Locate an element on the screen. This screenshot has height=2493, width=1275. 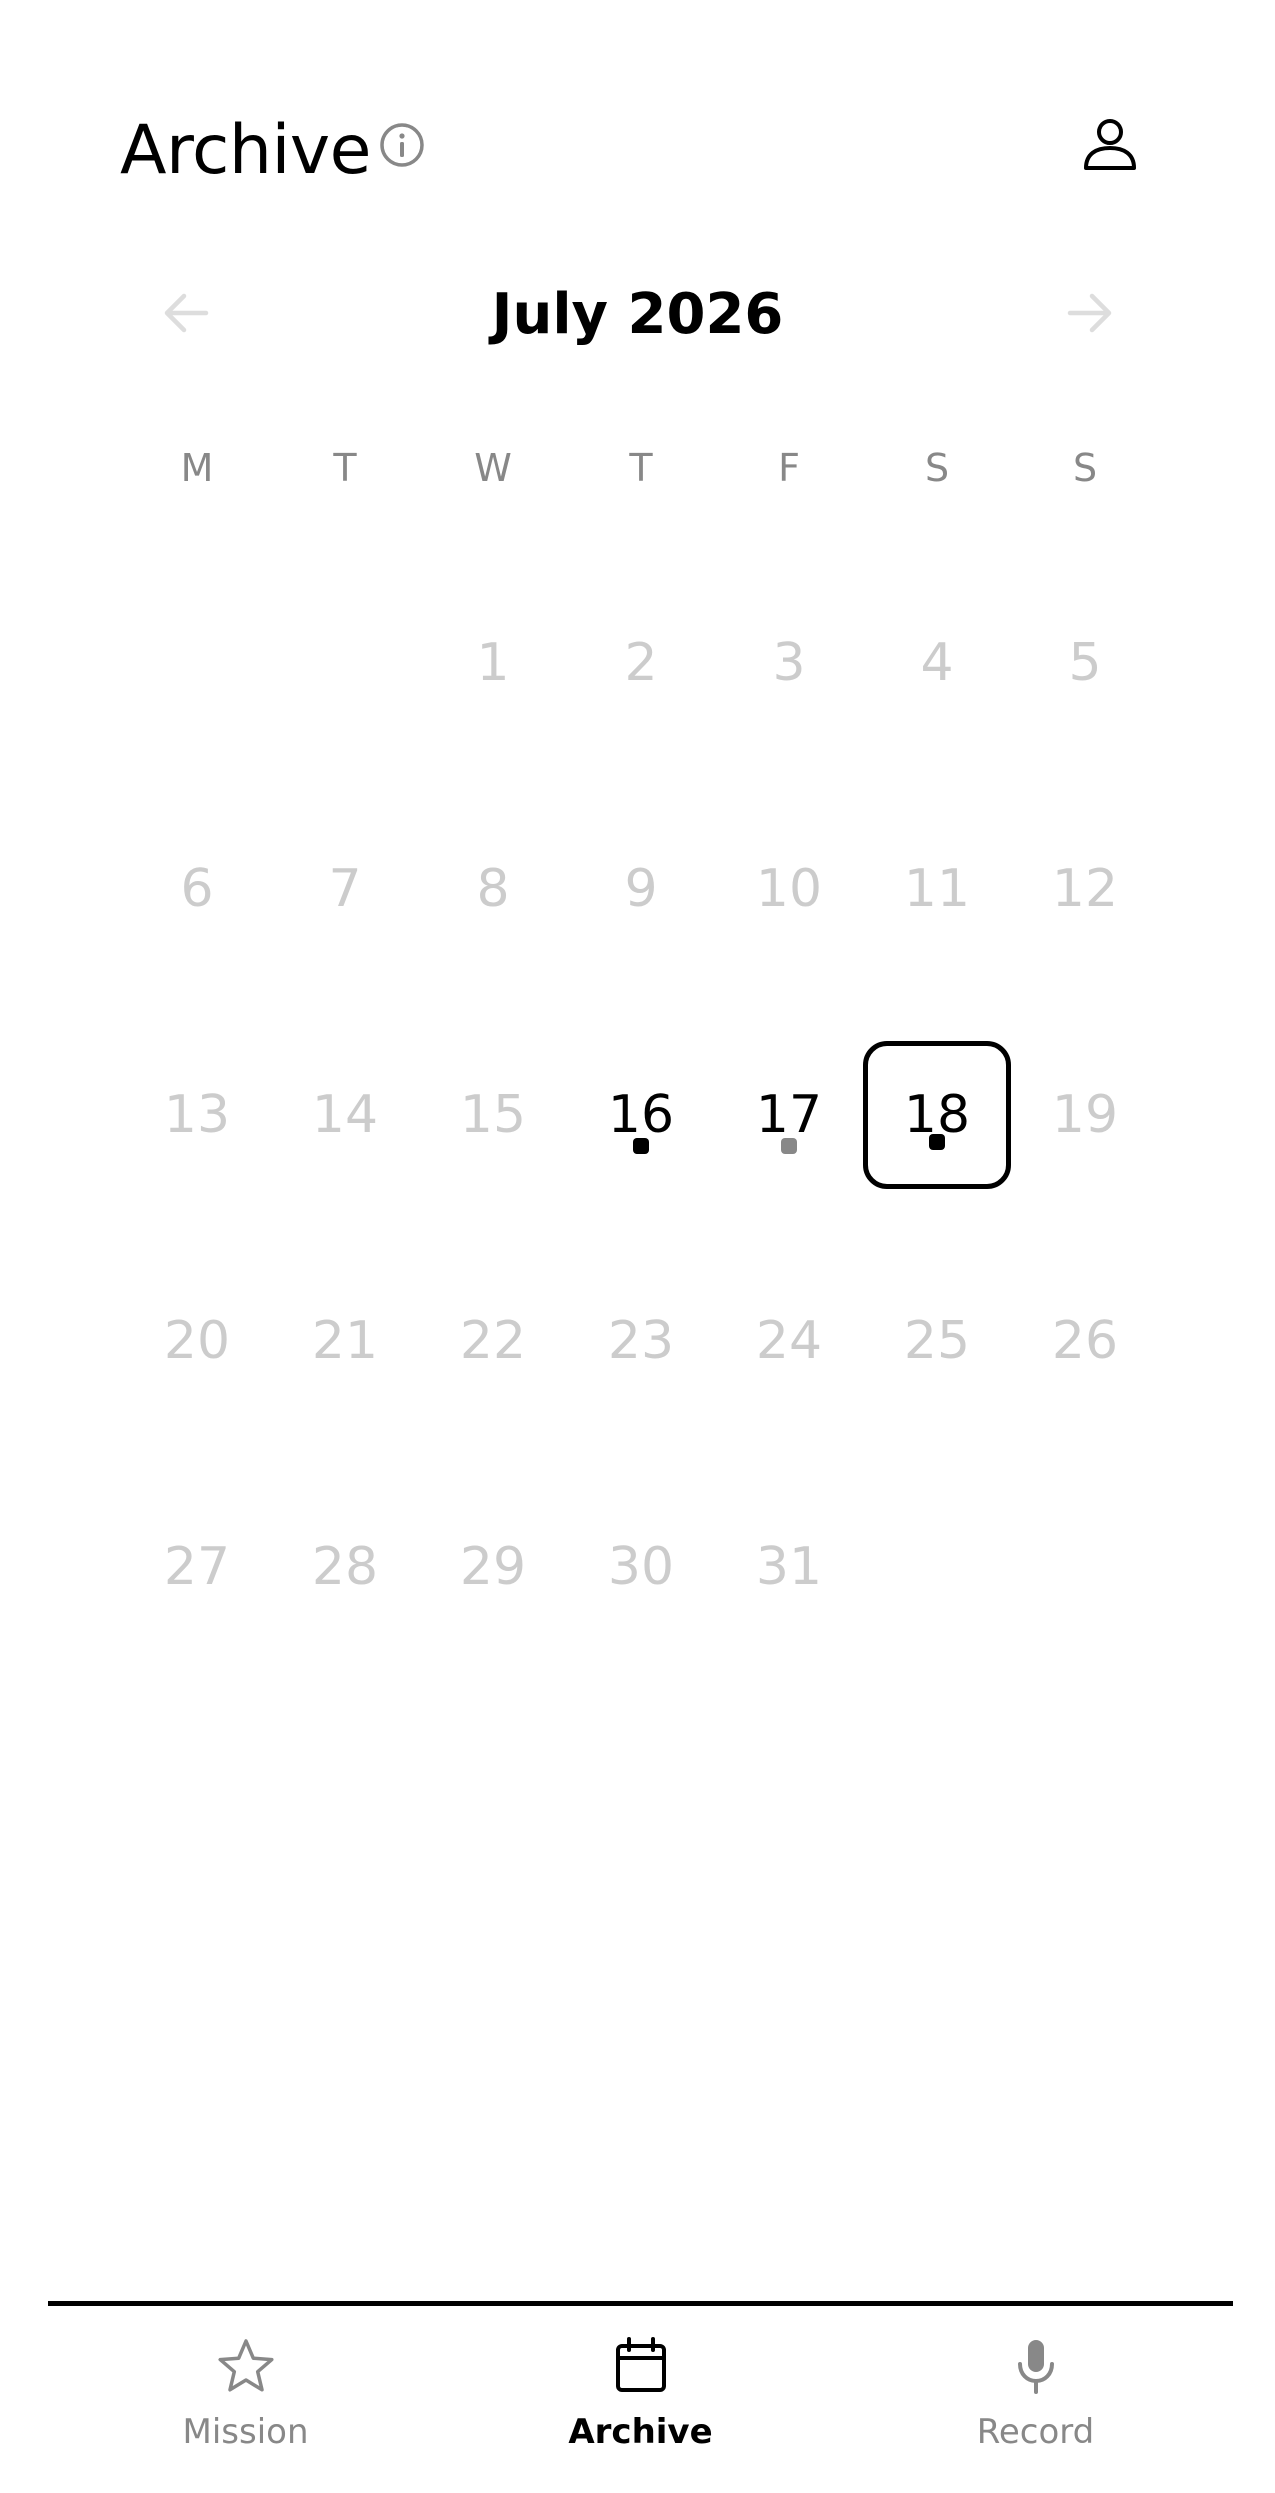
day-number: 30 is located at coordinates (641, 1567).